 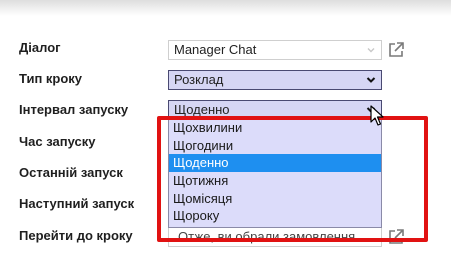 What do you see at coordinates (371, 80) in the screenshot?
I see `chevron-down-icon` at bounding box center [371, 80].